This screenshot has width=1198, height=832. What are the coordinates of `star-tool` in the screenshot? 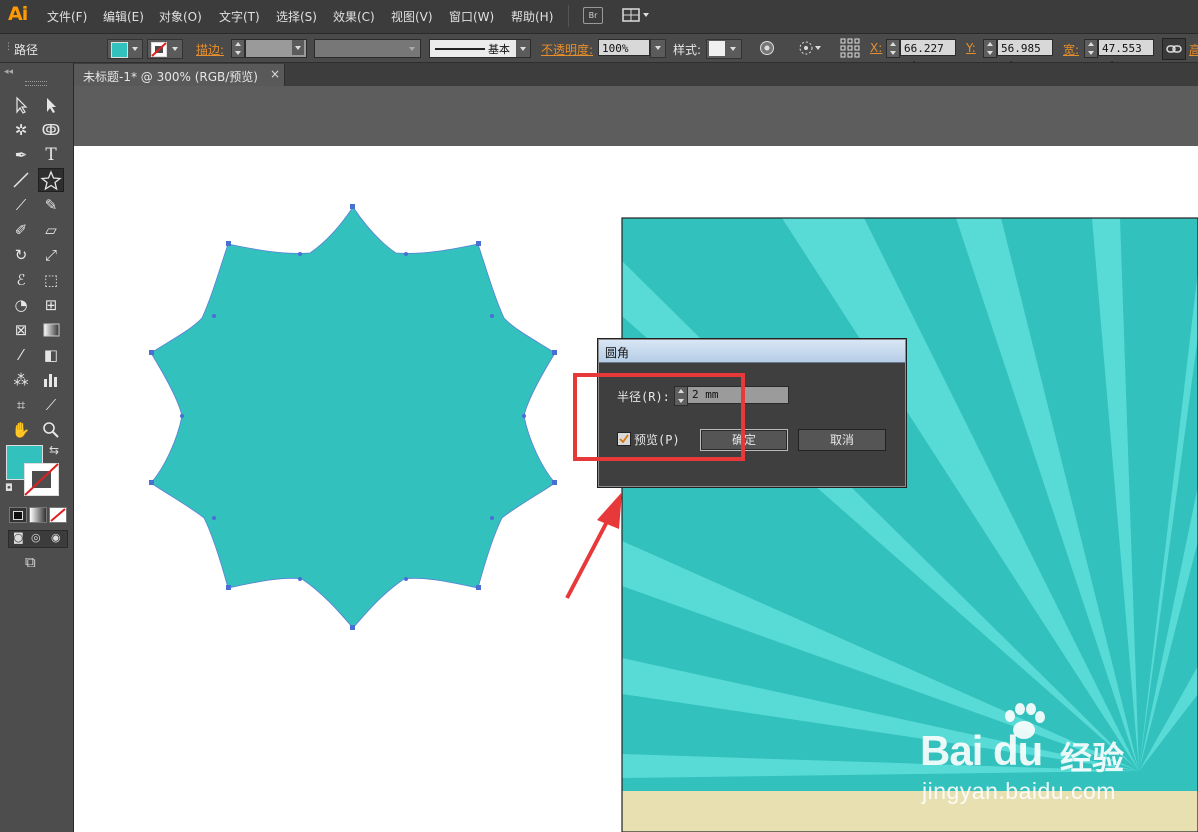 It's located at (51, 180).